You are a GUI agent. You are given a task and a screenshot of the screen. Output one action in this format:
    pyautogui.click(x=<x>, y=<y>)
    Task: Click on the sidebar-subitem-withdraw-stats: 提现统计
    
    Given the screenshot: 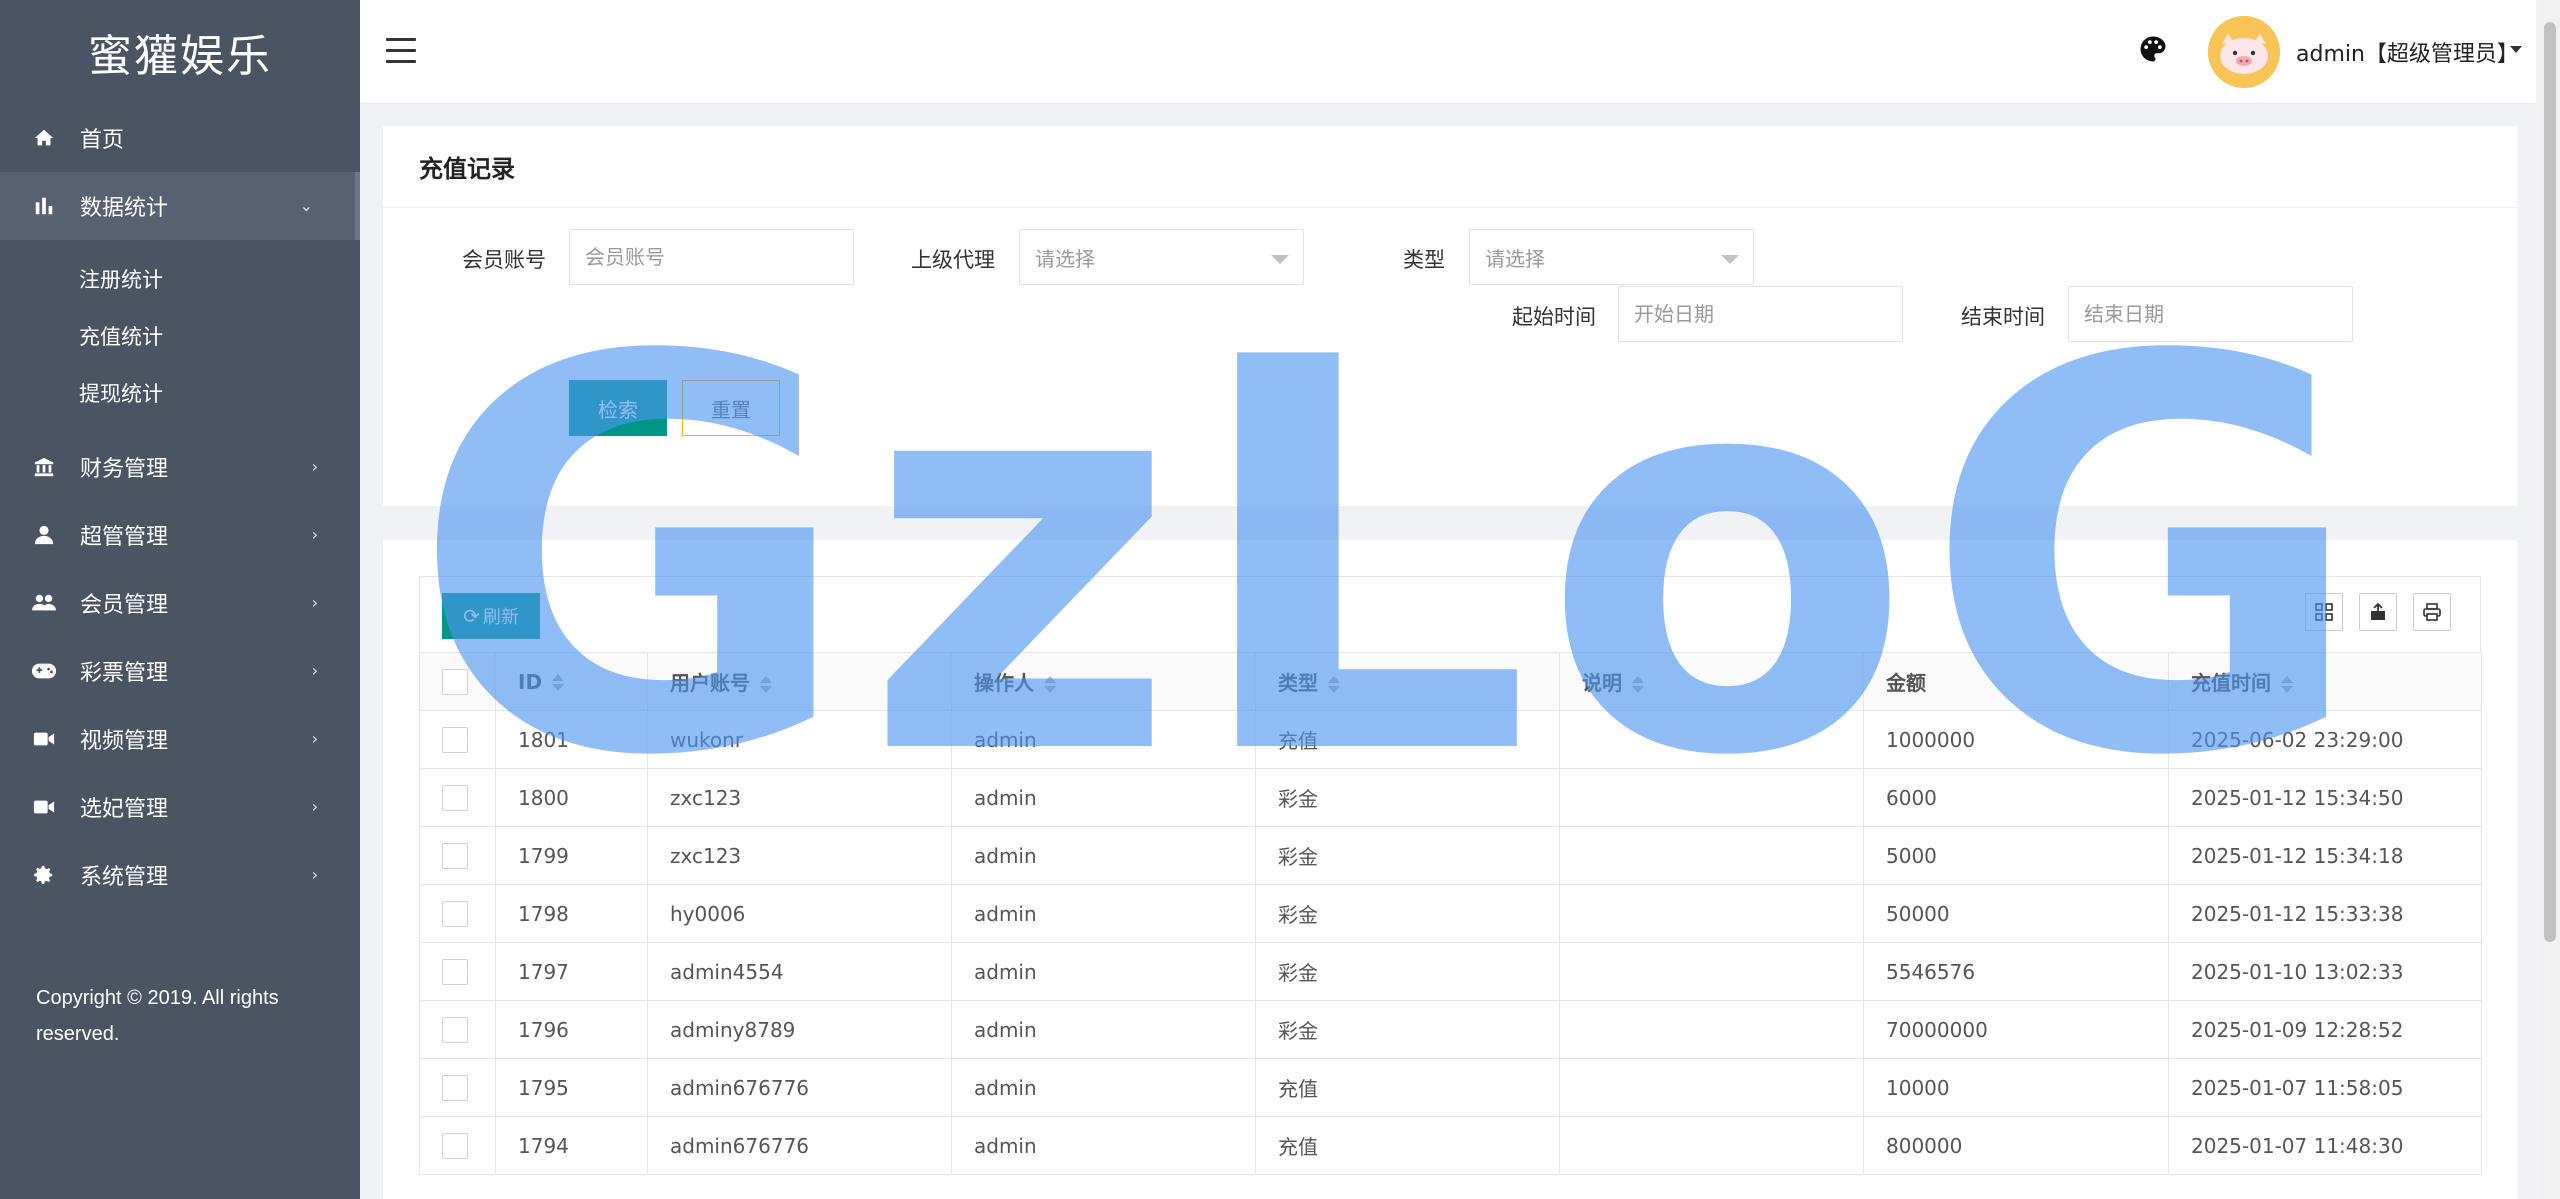 What is the action you would take?
    pyautogui.click(x=180, y=392)
    